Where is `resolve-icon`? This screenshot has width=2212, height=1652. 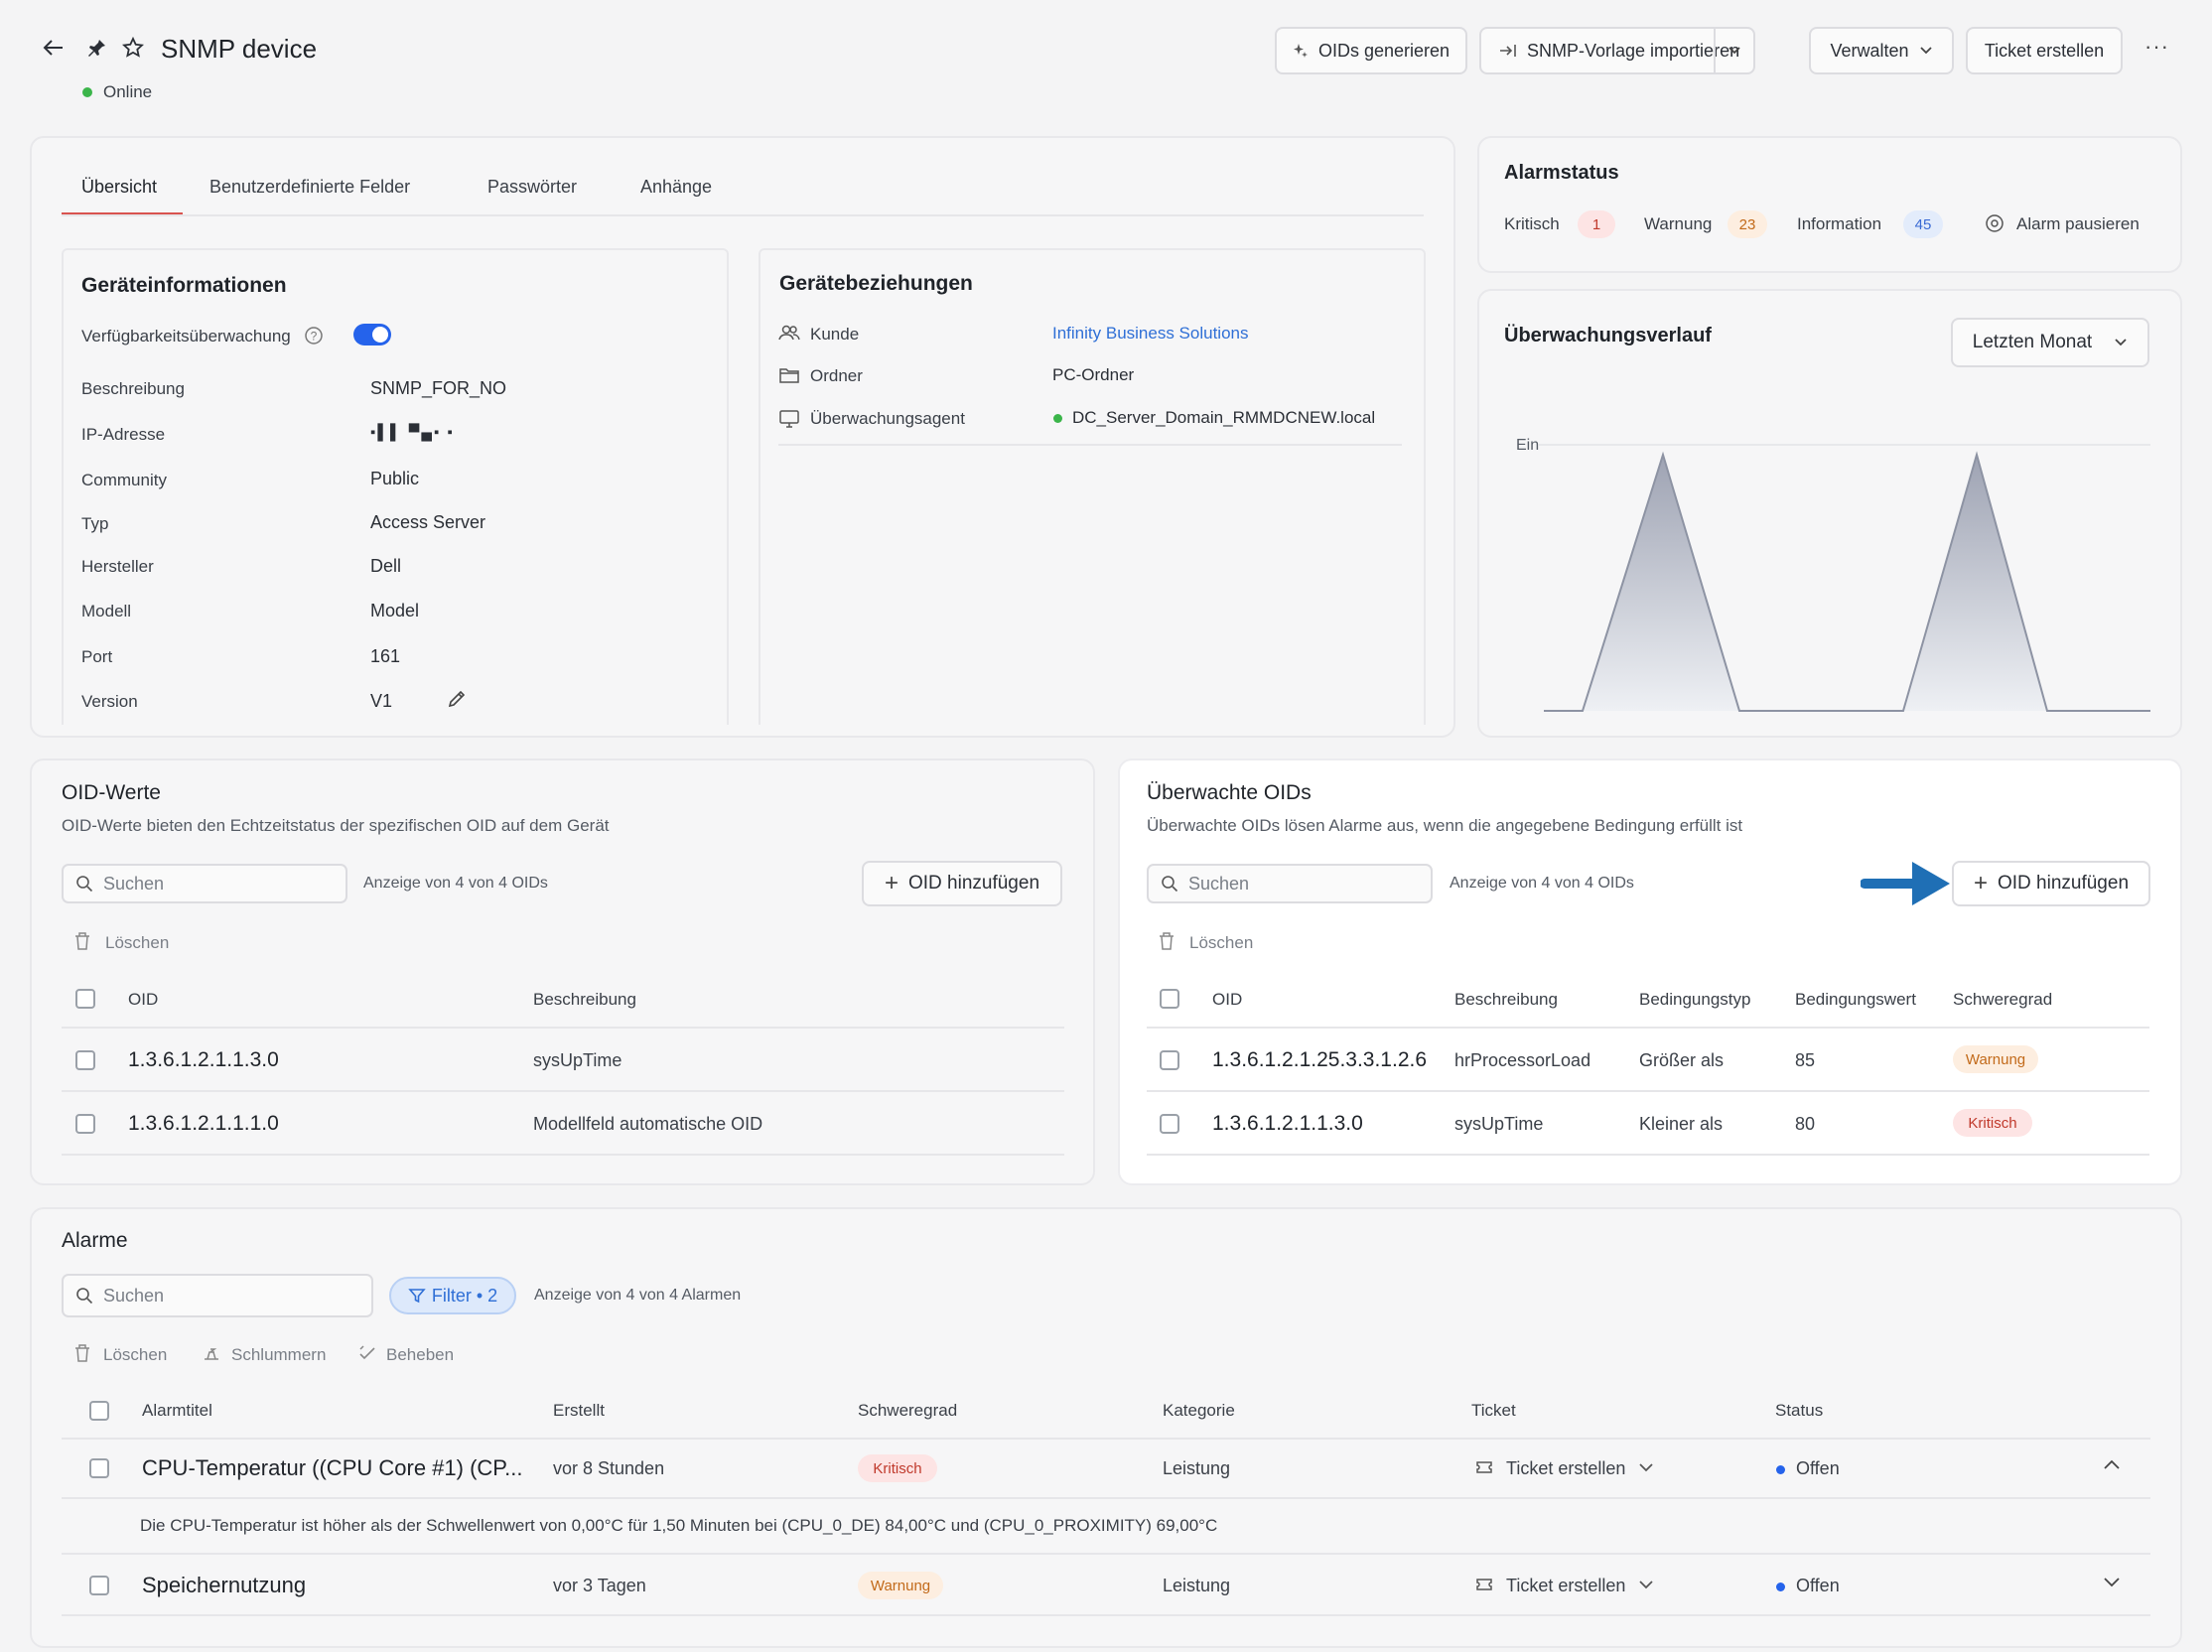
resolve-icon is located at coordinates (367, 1353).